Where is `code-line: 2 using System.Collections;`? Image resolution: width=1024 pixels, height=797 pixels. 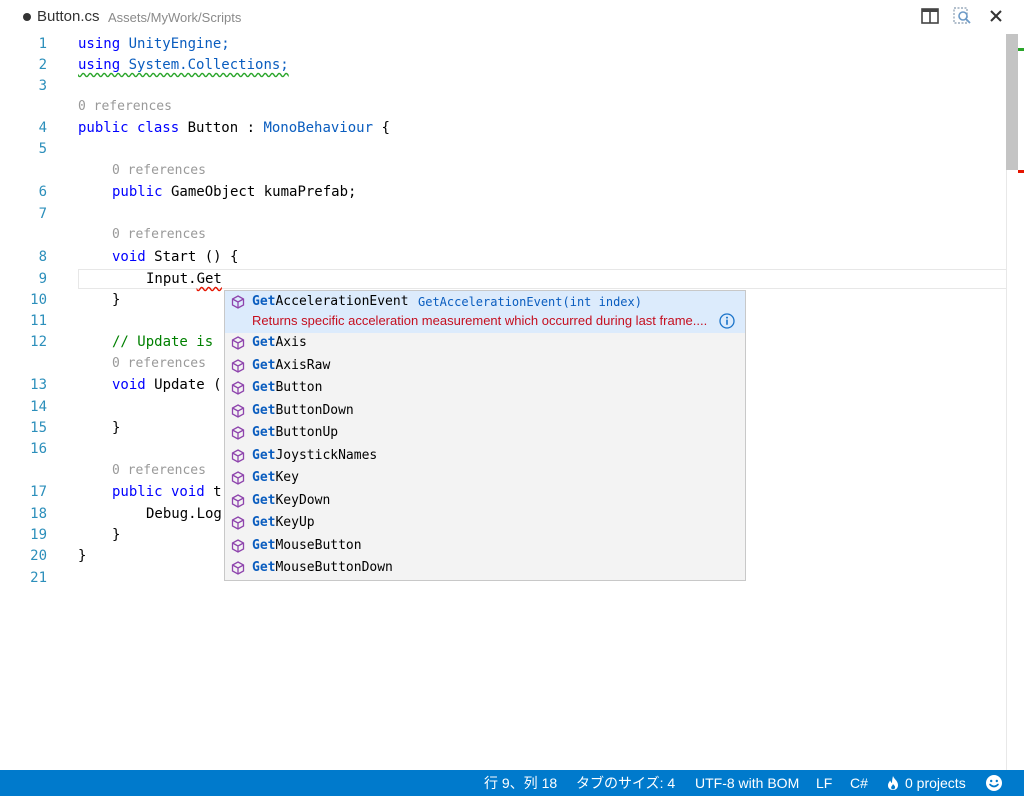 code-line: 2 using System.Collections; is located at coordinates (503, 65).